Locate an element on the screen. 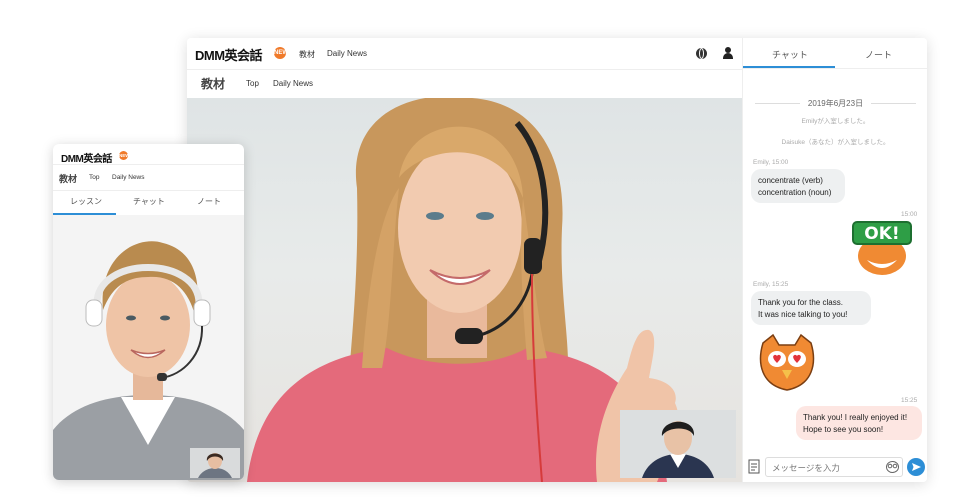  subnav-divider is located at coordinates (148, 190).